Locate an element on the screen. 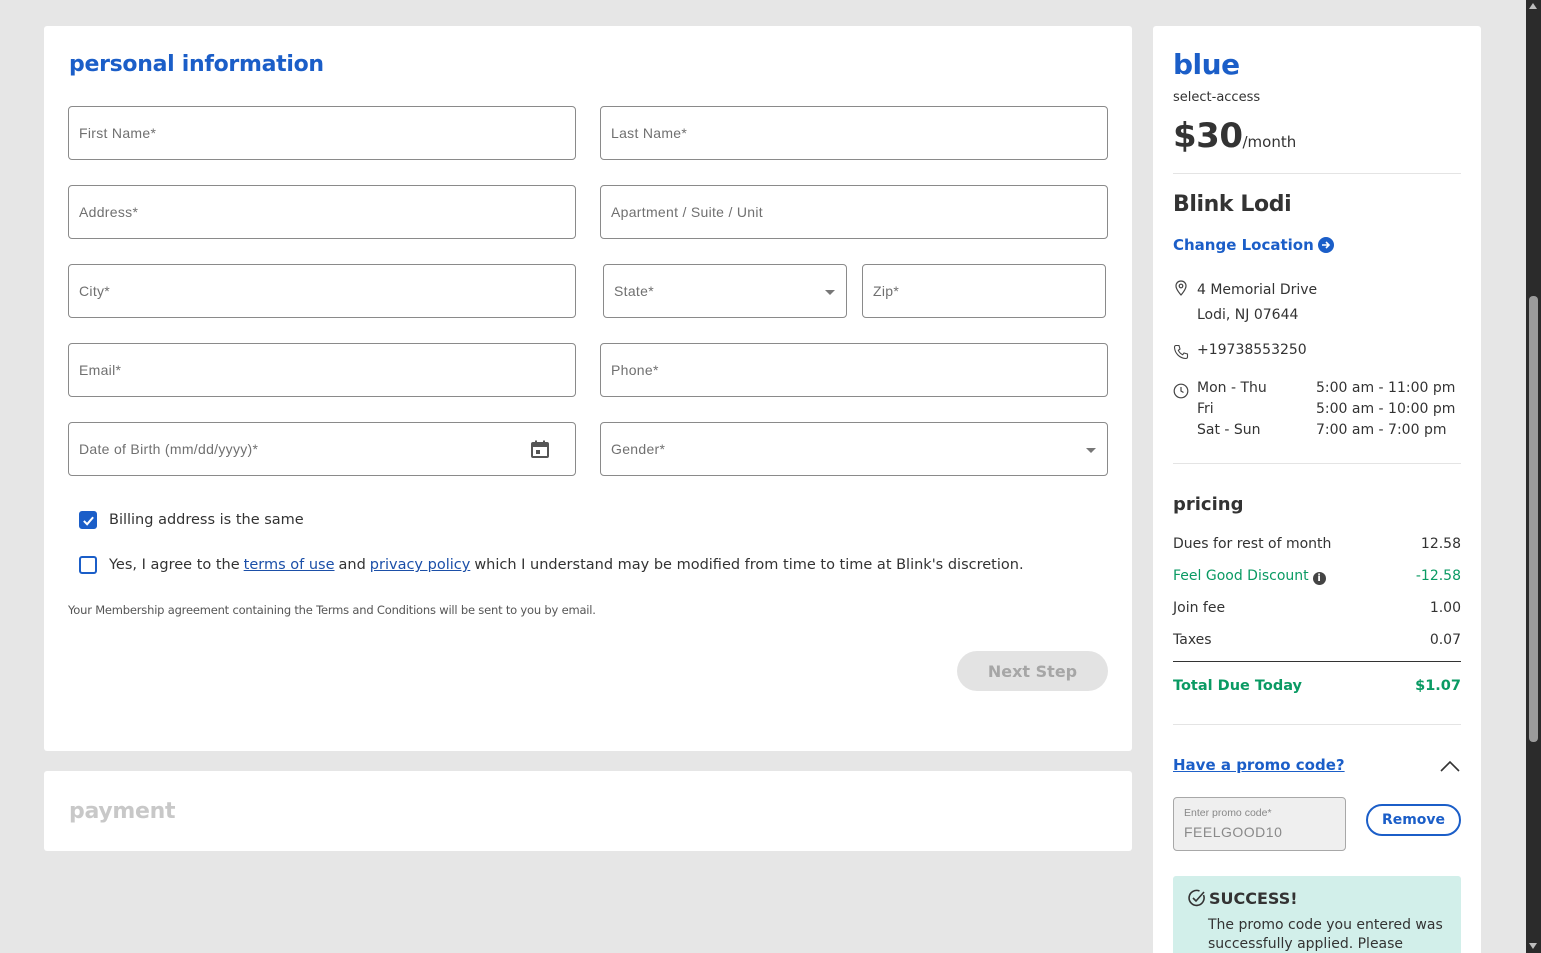  last-name-placeholder: Last Name* is located at coordinates (649, 133).